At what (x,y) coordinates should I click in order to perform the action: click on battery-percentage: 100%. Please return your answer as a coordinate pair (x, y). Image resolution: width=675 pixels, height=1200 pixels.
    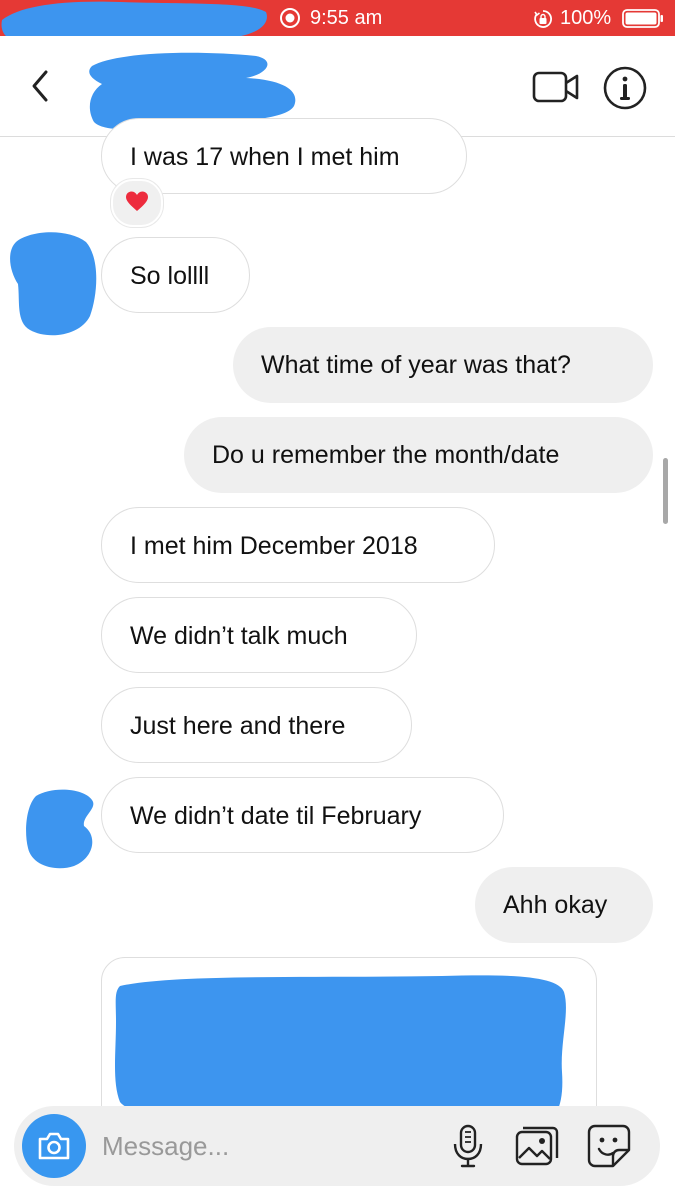
    Looking at the image, I should click on (586, 18).